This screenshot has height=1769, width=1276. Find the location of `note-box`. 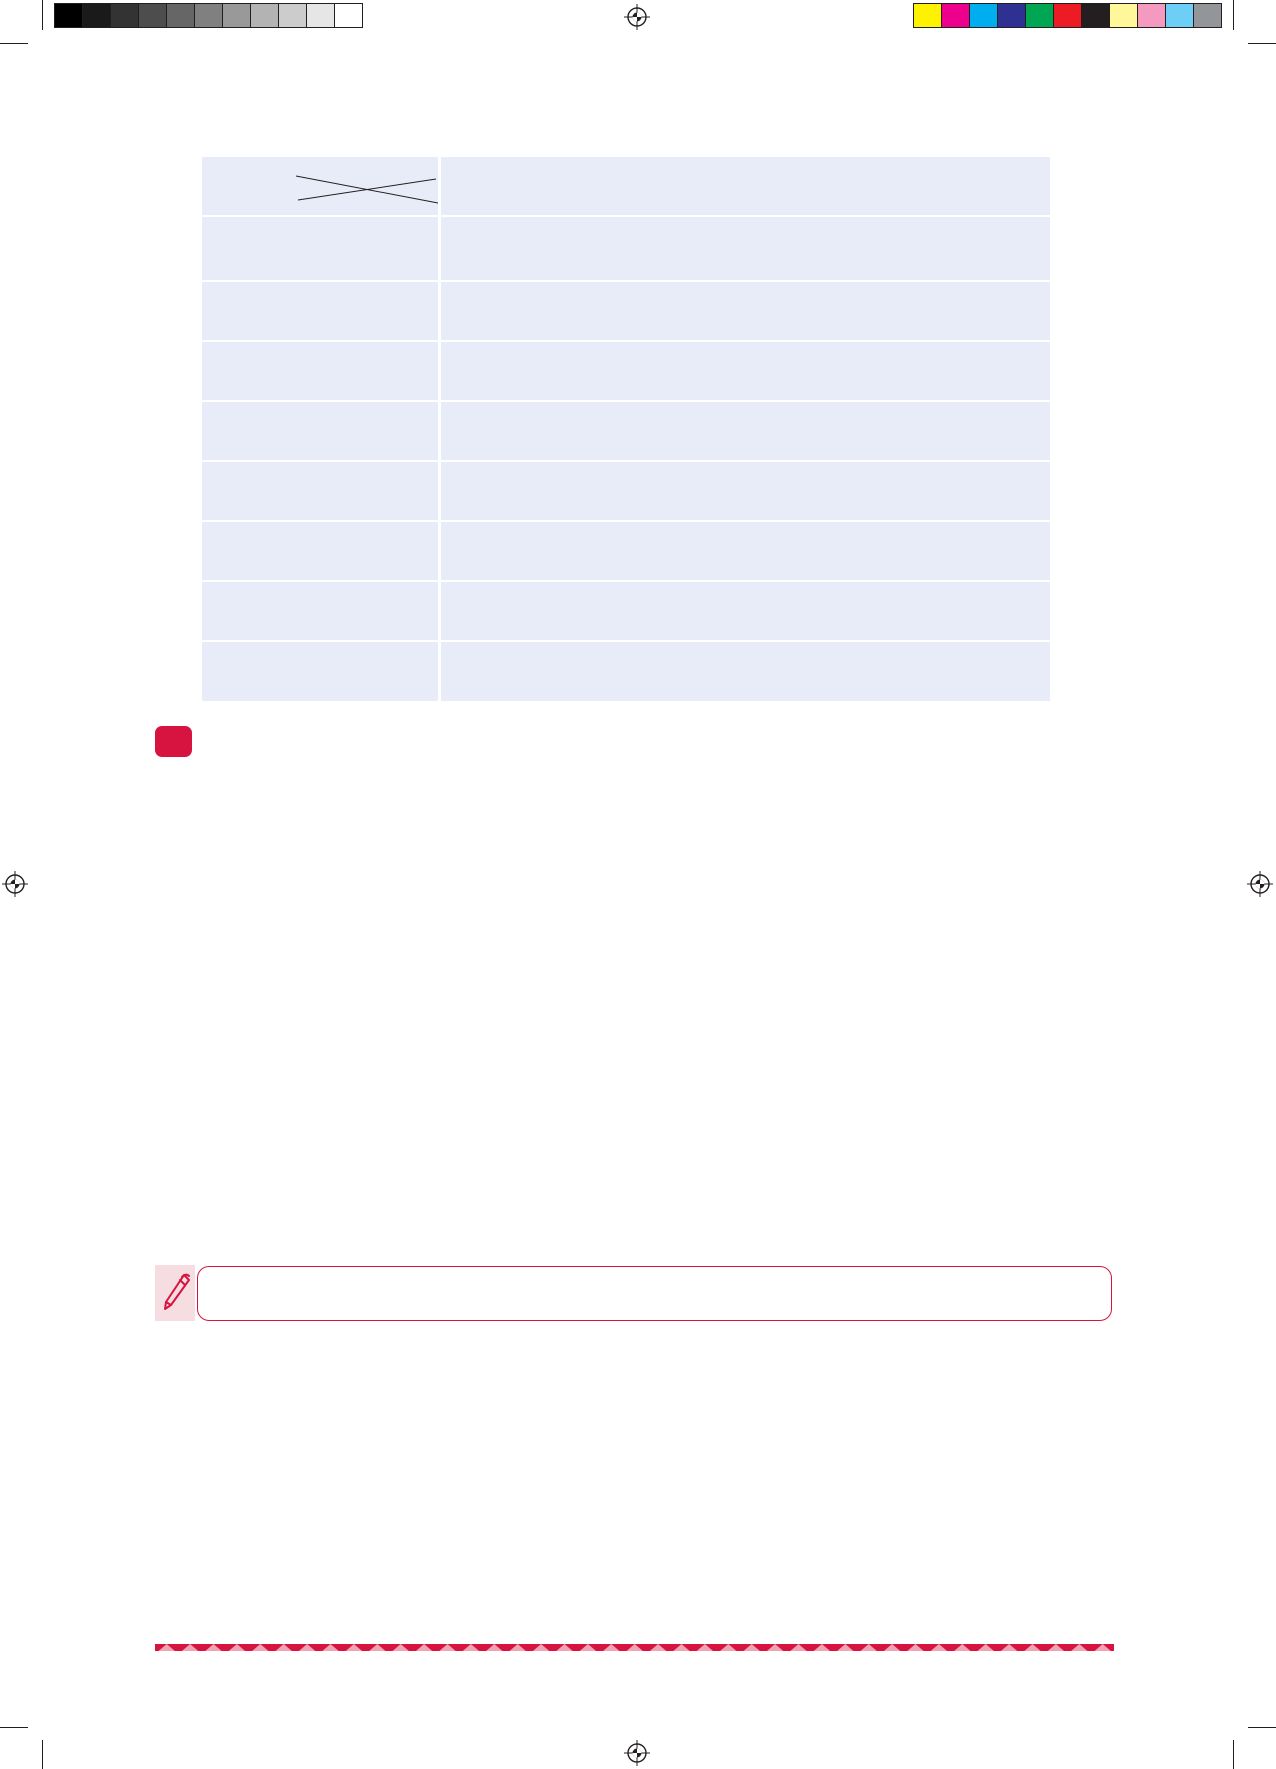

note-box is located at coordinates (654, 1293).